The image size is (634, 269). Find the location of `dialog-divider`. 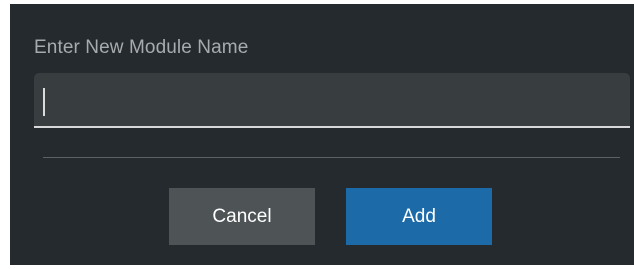

dialog-divider is located at coordinates (331, 157).